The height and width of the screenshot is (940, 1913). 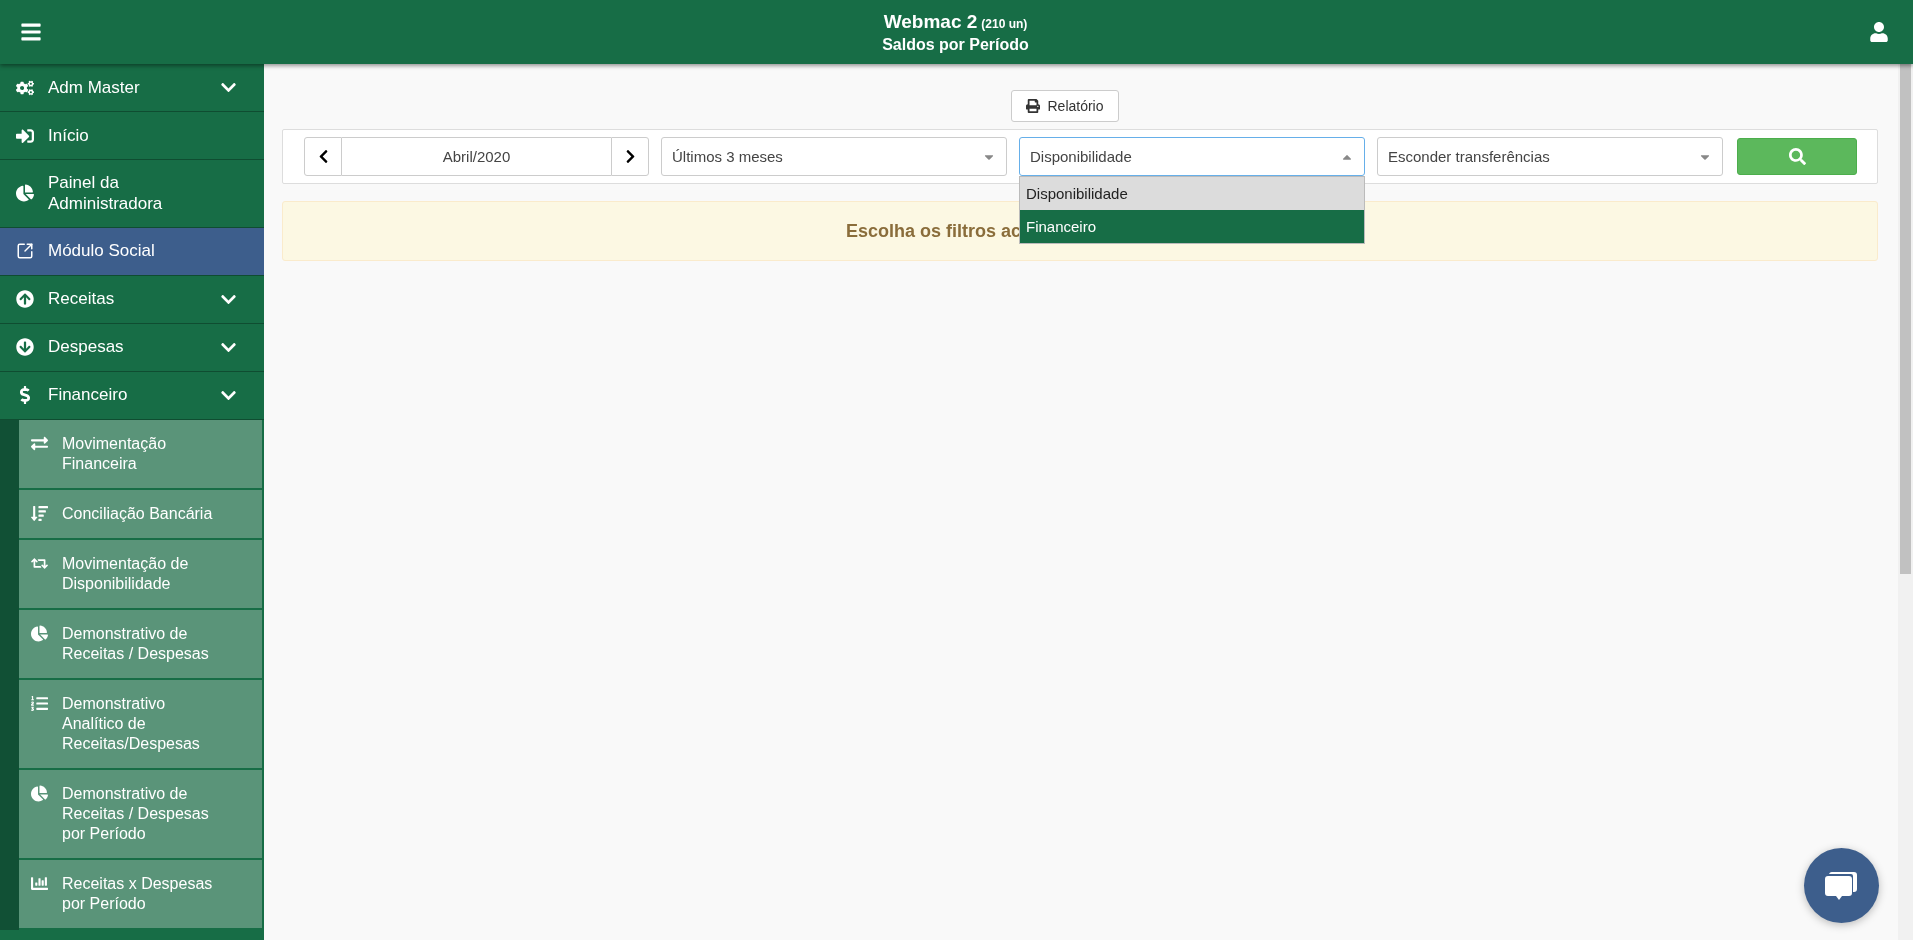 I want to click on submenu-item: Demonstrativo de Receitas / Despesas, so click(x=141, y=644).